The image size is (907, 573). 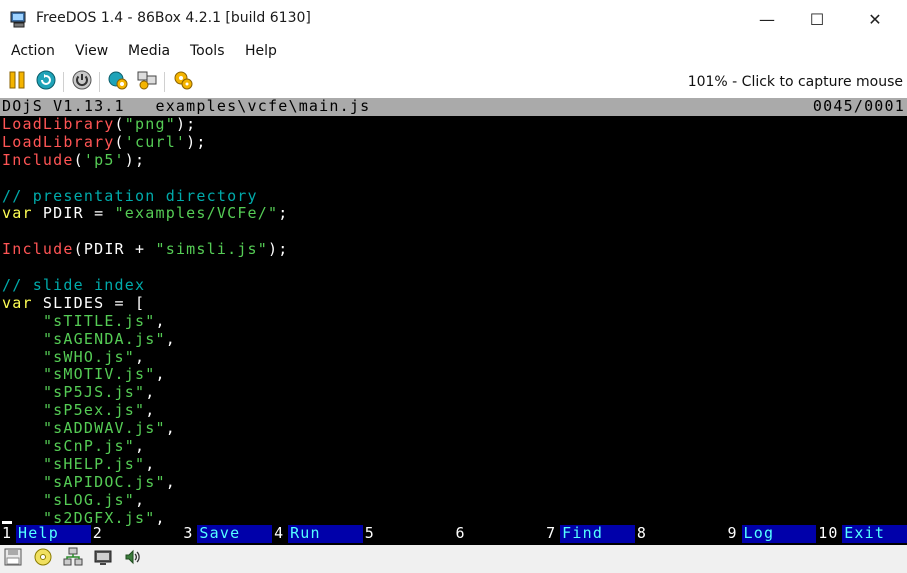 What do you see at coordinates (98, 533) in the screenshot?
I see `function-key-number: 2` at bounding box center [98, 533].